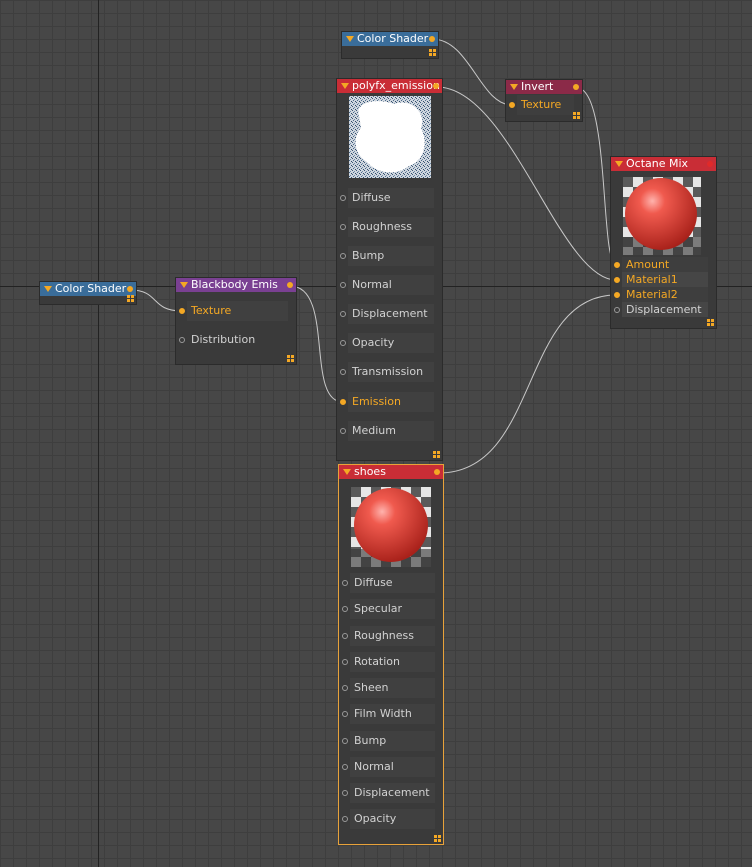 Image resolution: width=752 pixels, height=867 pixels. What do you see at coordinates (391, 472) in the screenshot?
I see `shoes-header: shoes` at bounding box center [391, 472].